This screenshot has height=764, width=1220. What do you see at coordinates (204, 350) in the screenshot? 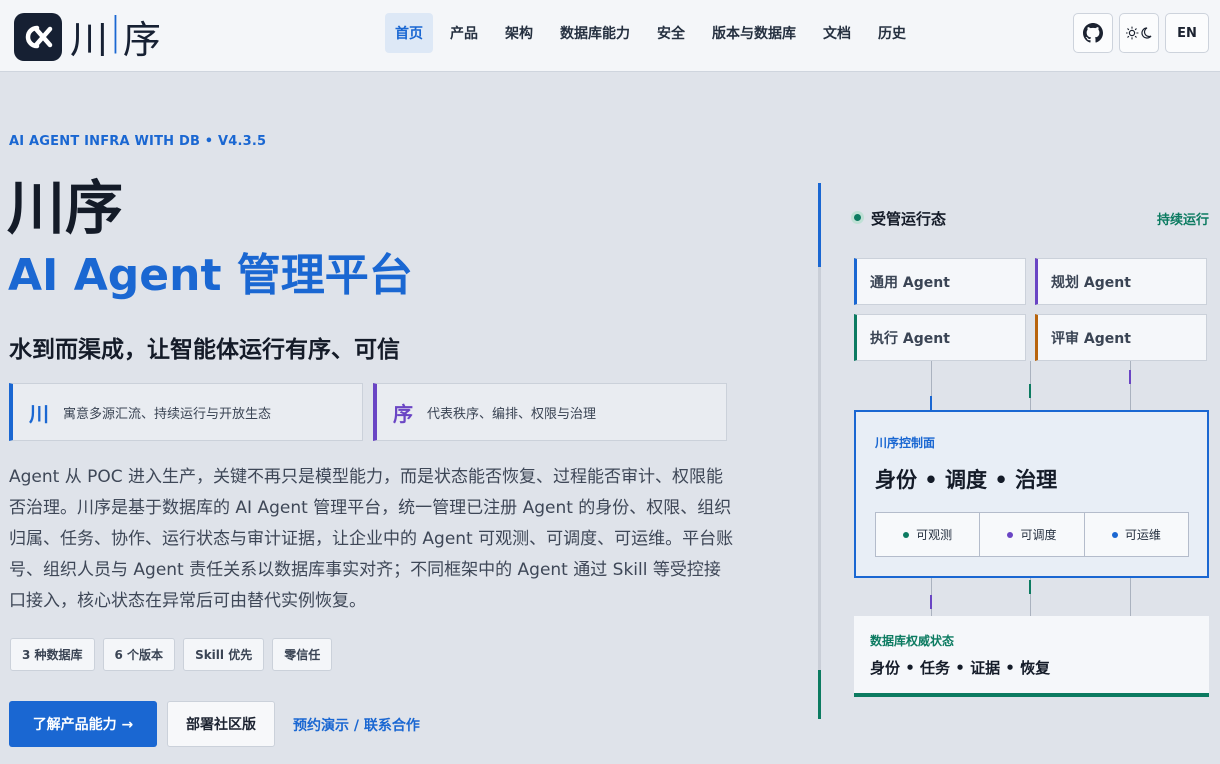
I see `hero-tagline: 水到而渠成，让智能体运行有序、可信` at bounding box center [204, 350].